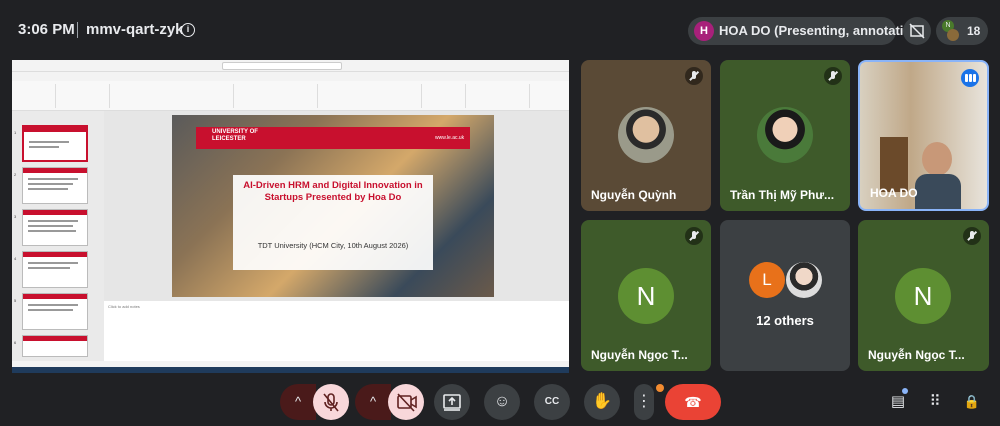 This screenshot has width=1000, height=426. I want to click on camera-control: ^, so click(389, 402).